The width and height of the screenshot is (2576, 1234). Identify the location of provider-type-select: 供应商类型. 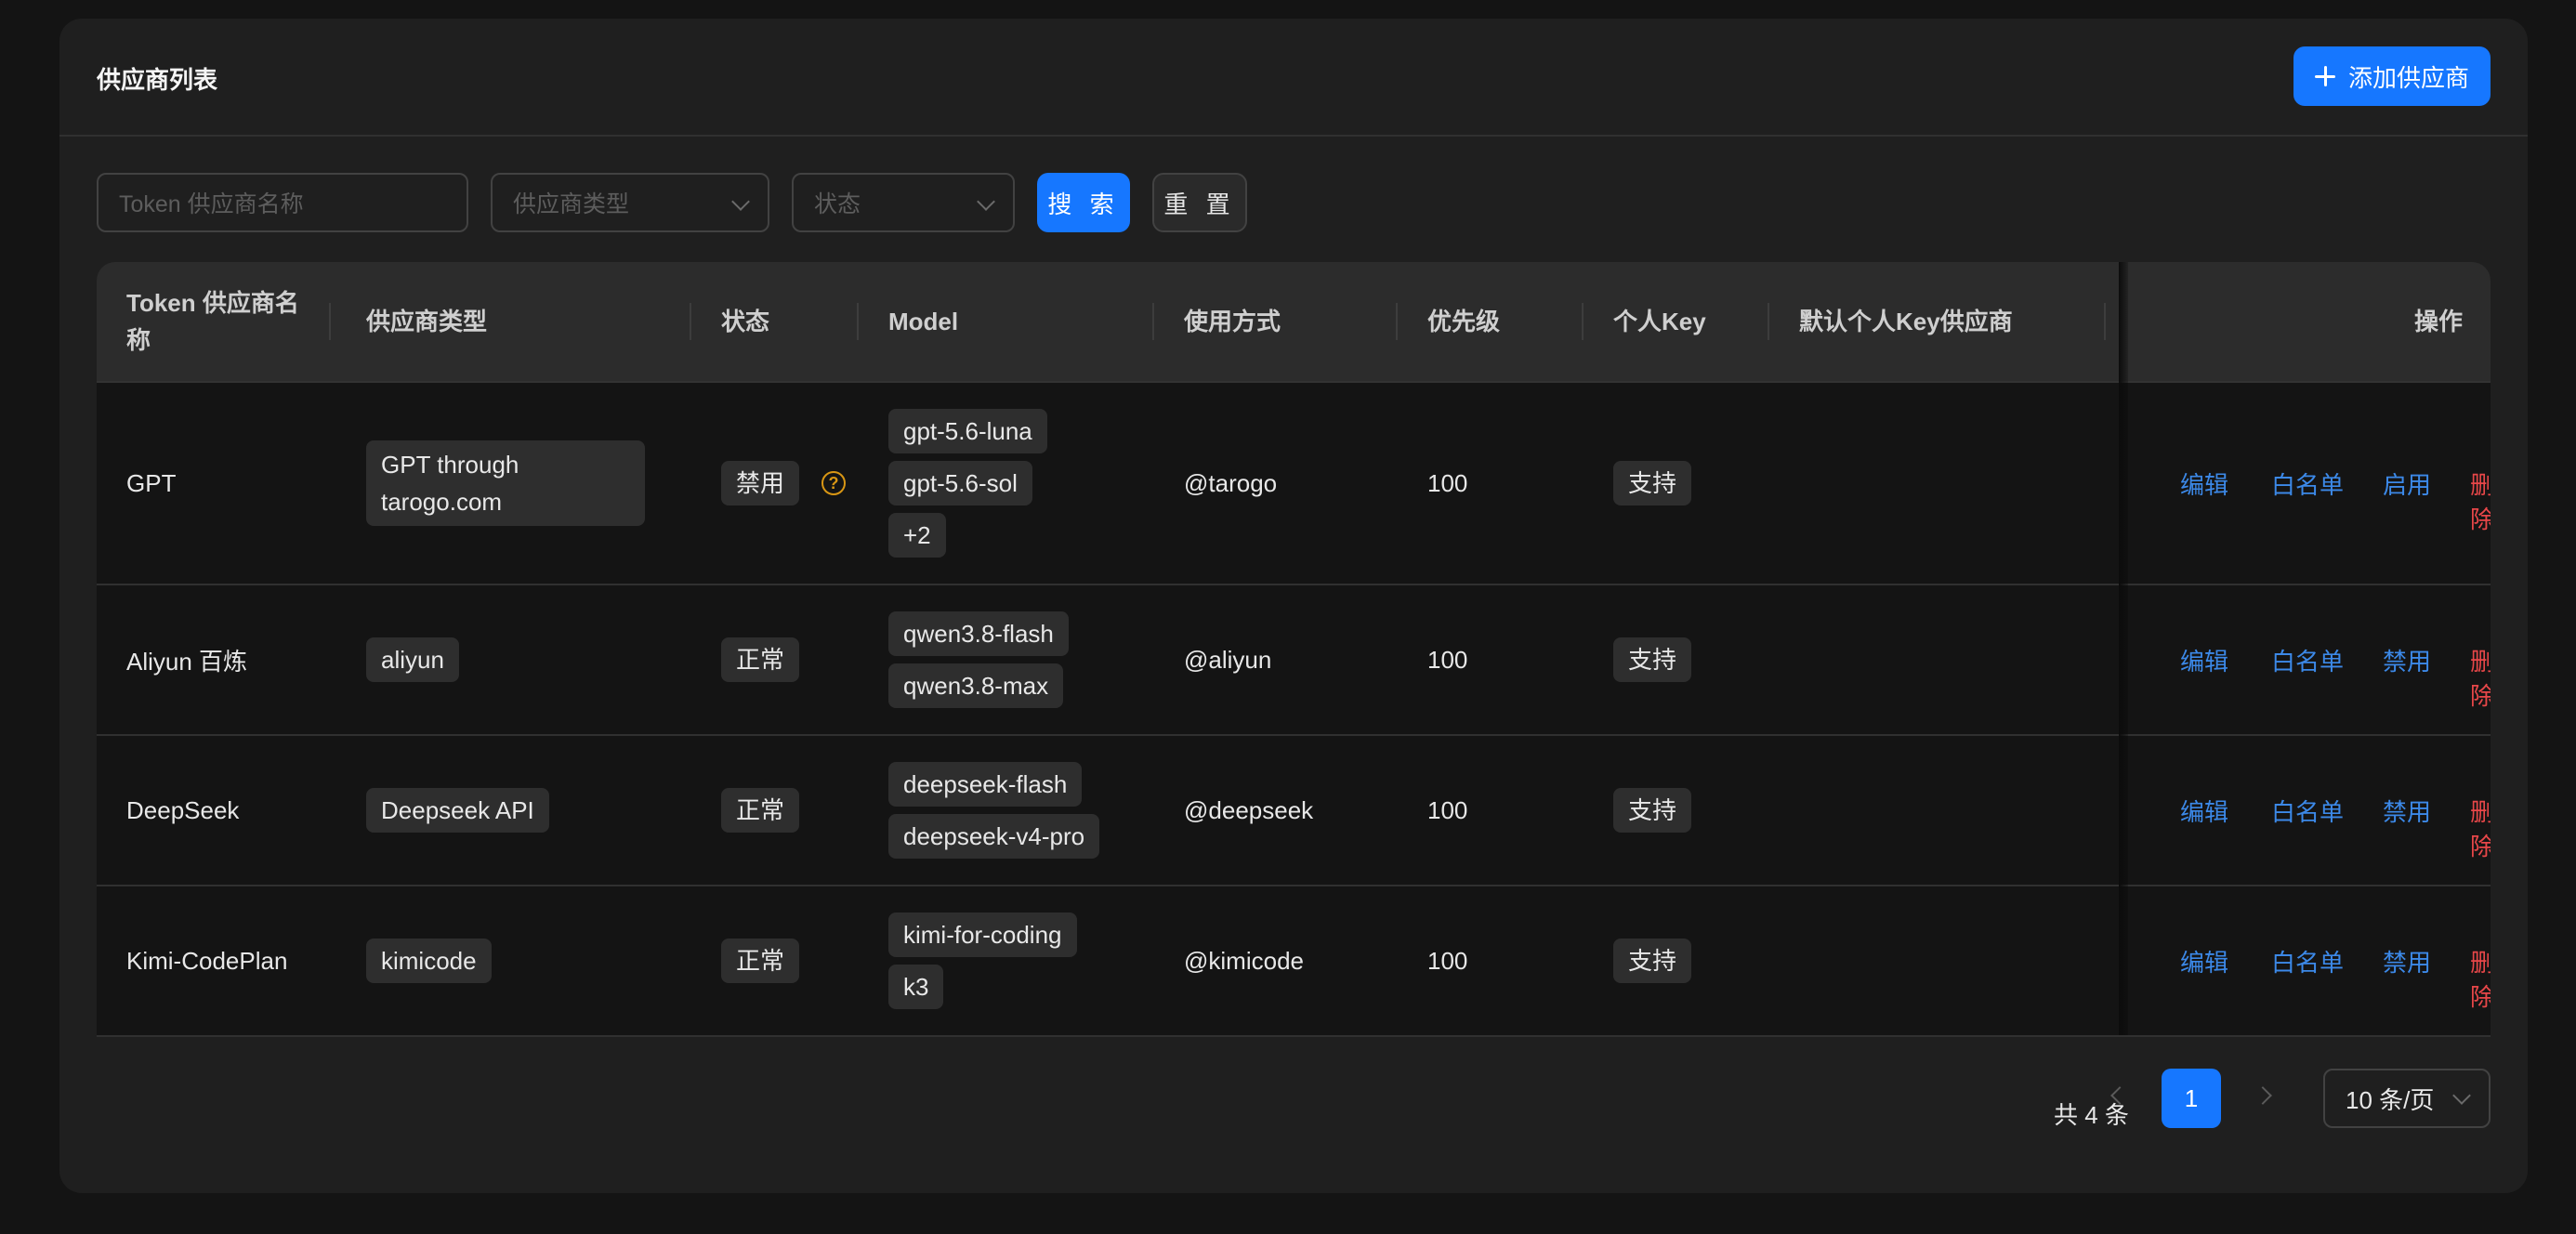
(630, 202).